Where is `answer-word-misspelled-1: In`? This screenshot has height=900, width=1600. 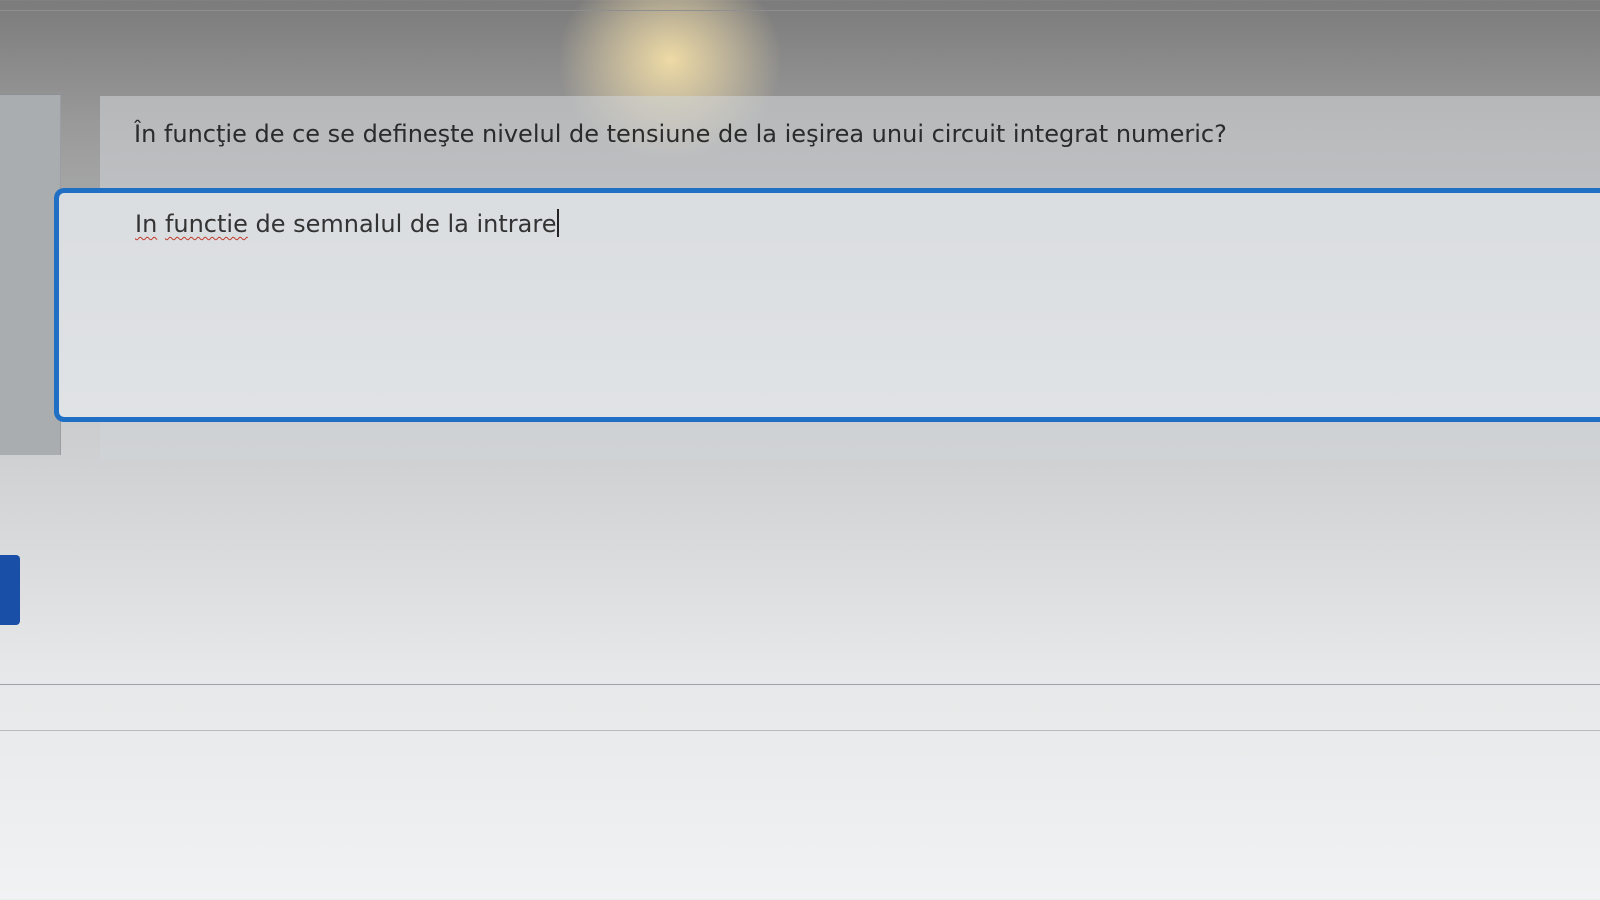
answer-word-misspelled-1: In is located at coordinates (146, 224).